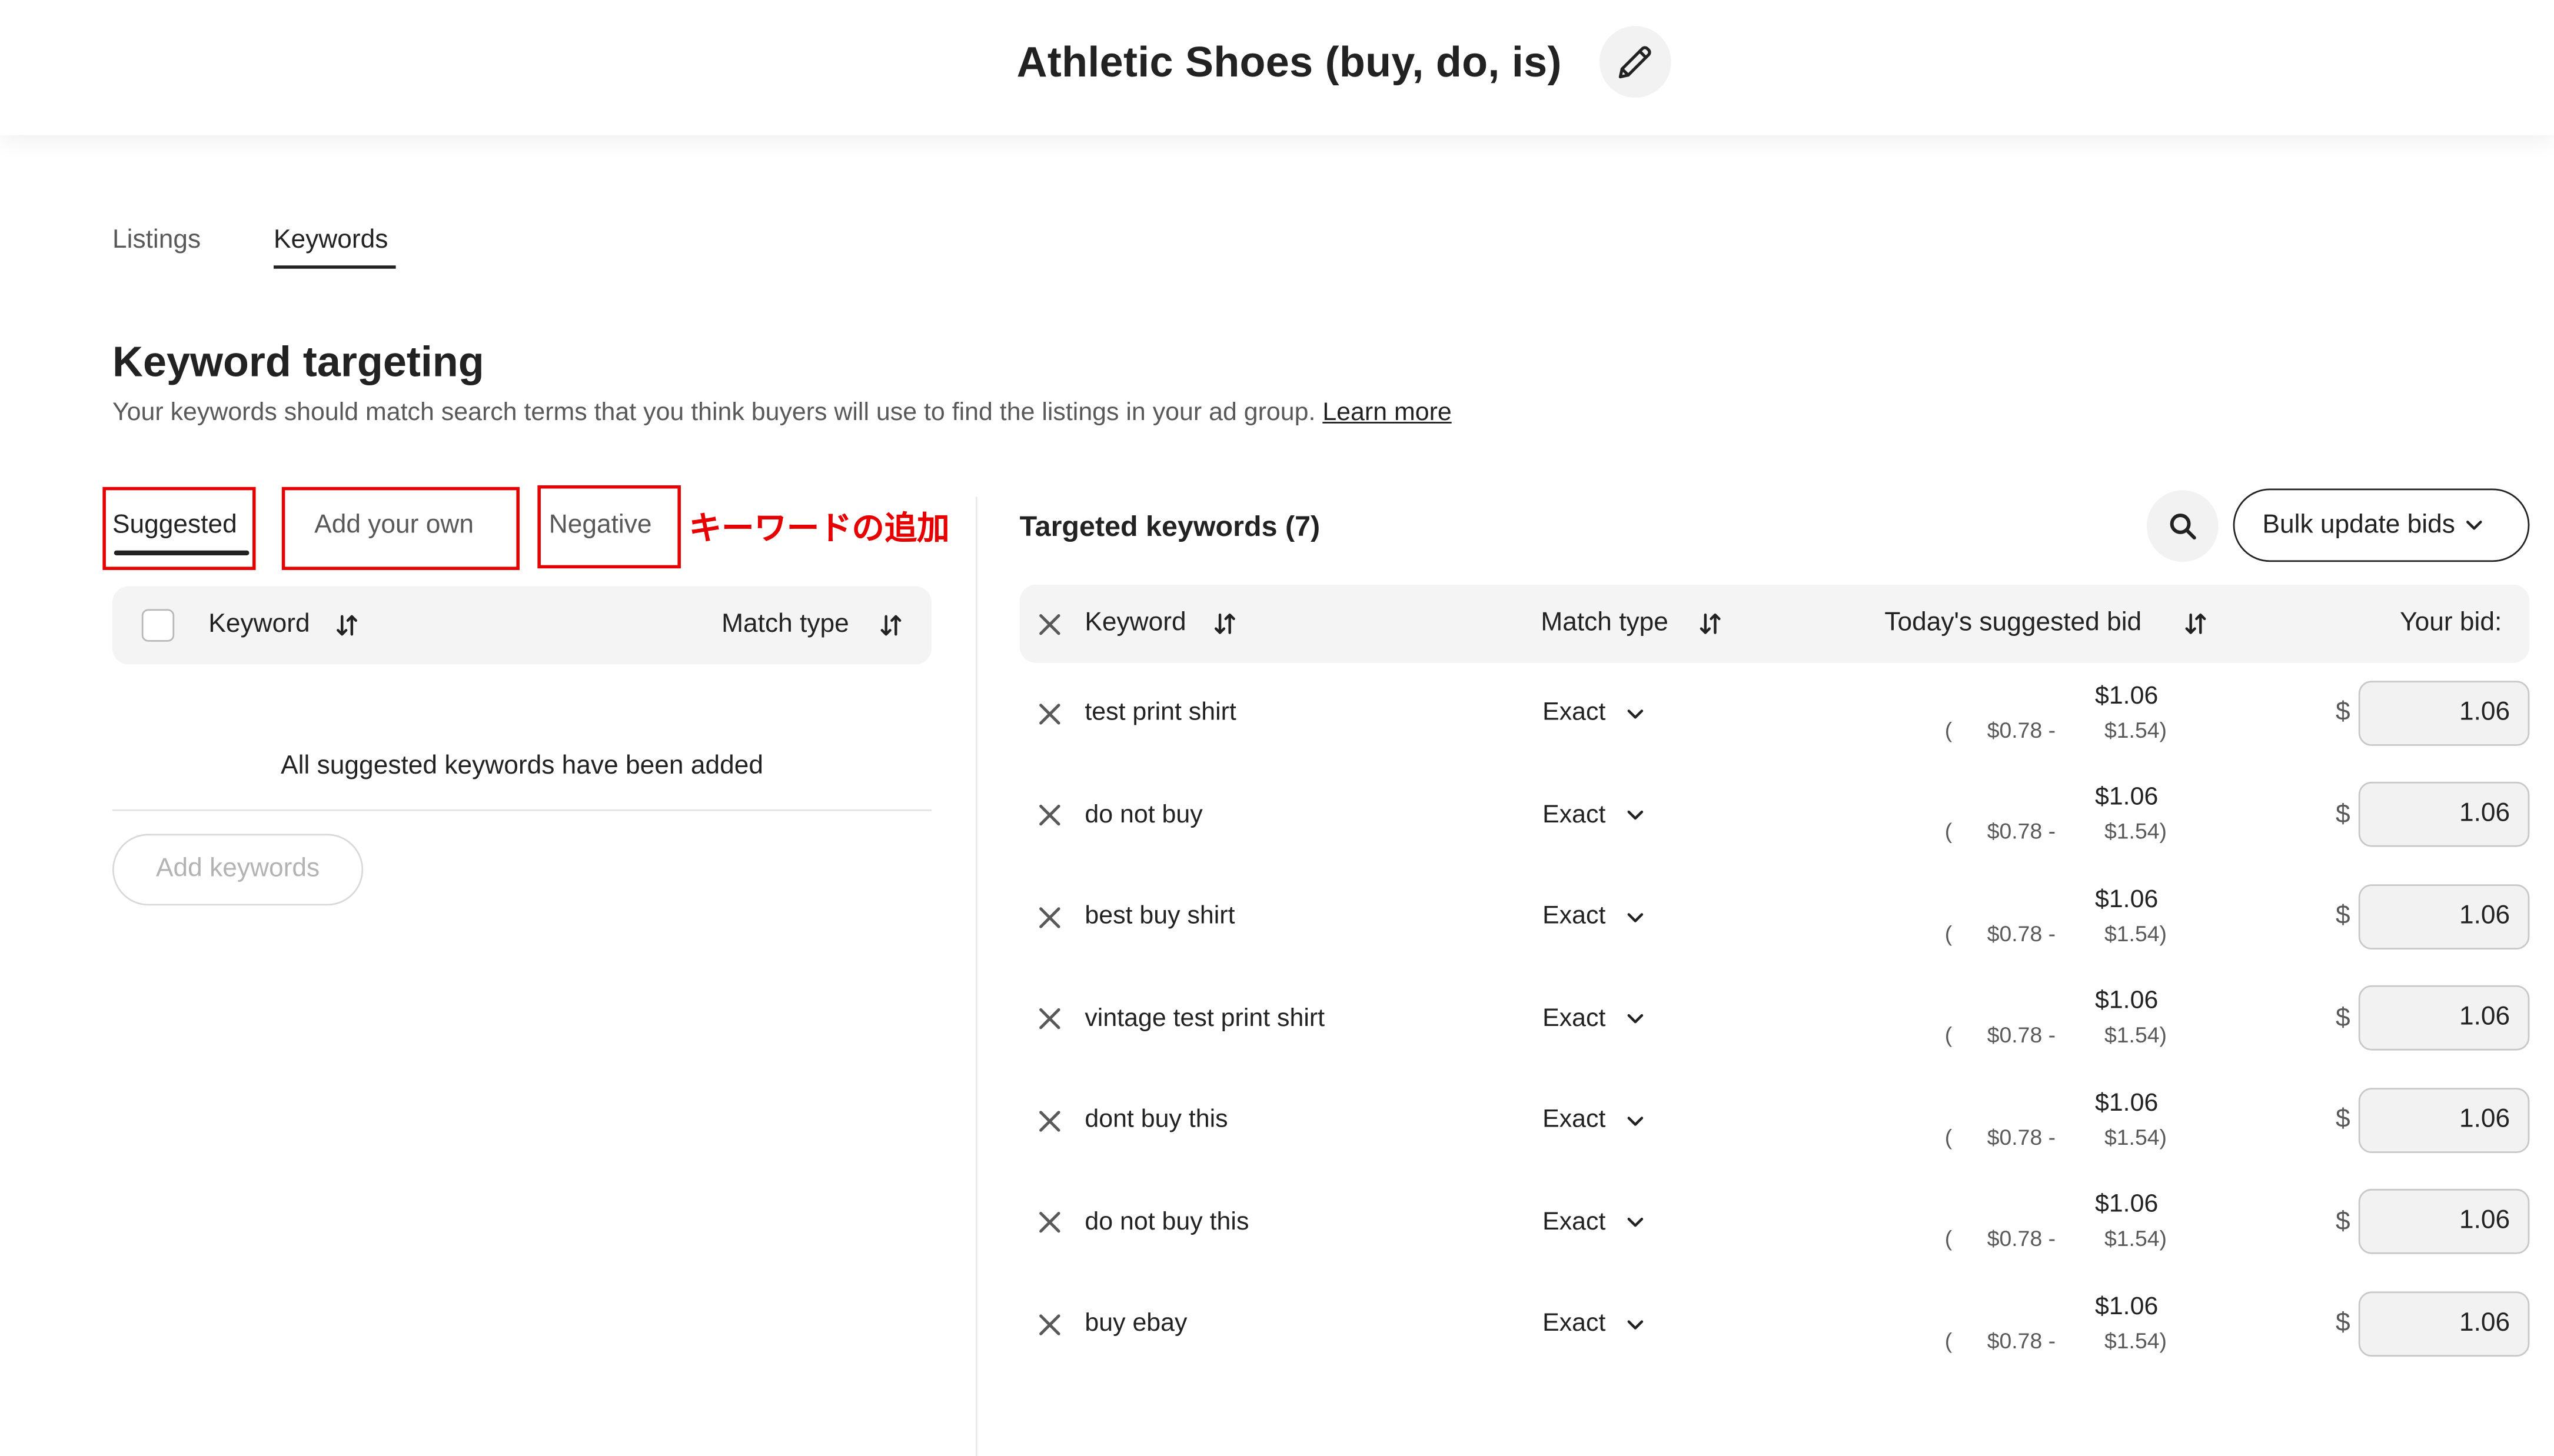 The width and height of the screenshot is (2554, 1456). I want to click on tab-keywords: Keywords, so click(331, 241).